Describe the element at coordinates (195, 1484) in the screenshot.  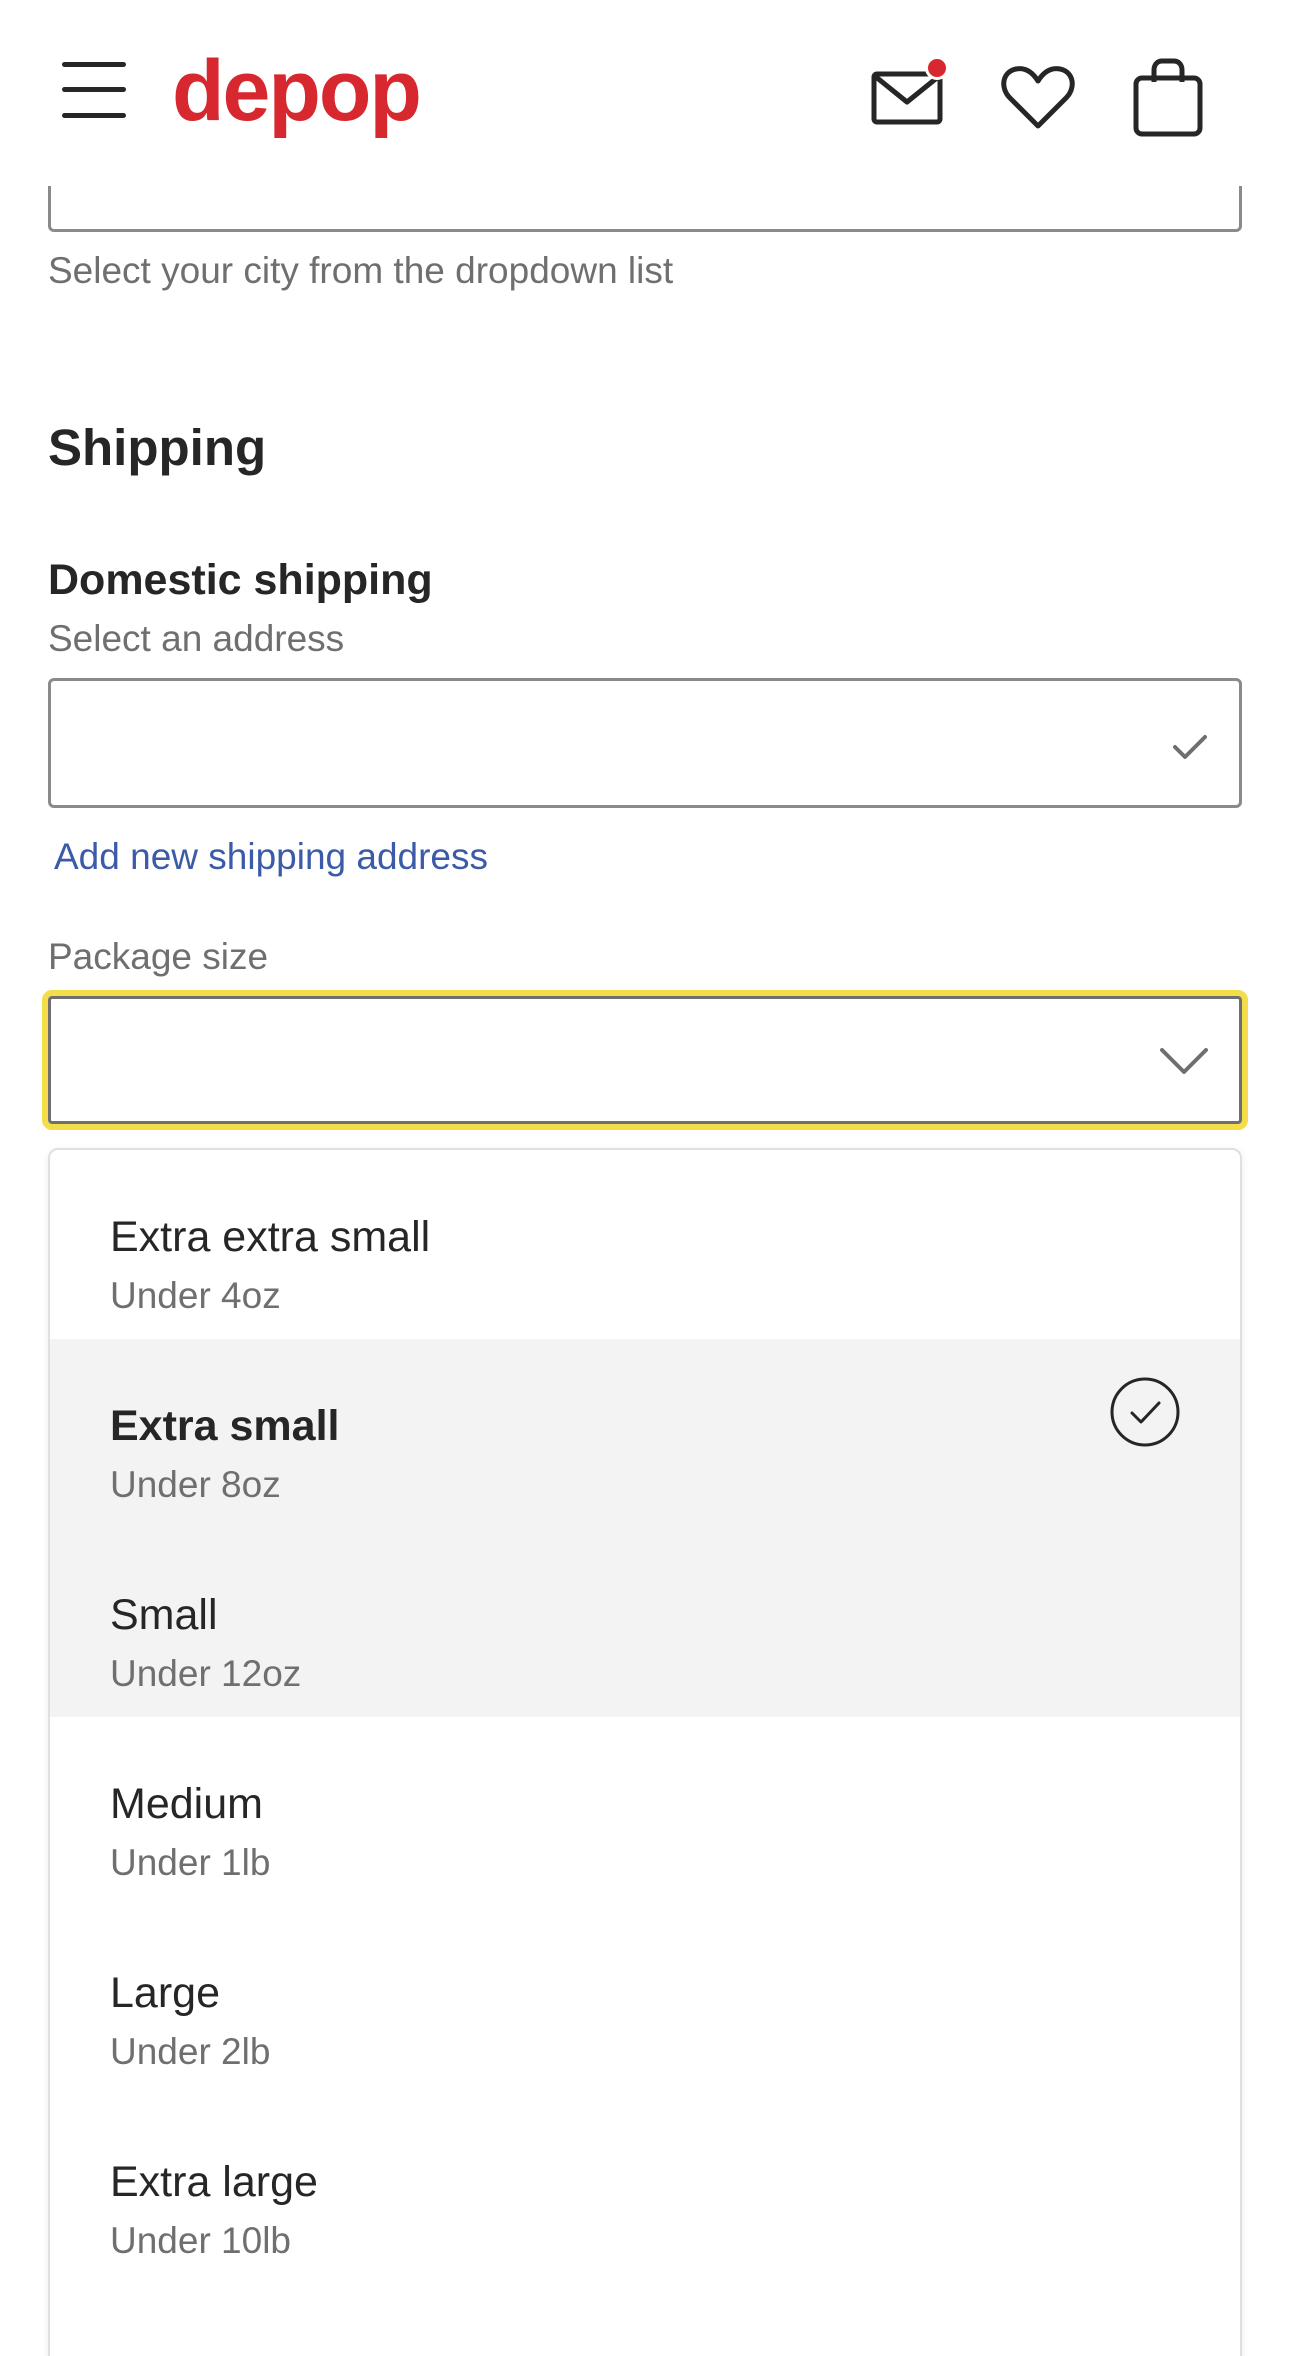
I see `option-subtitle: Under 8oz` at that location.